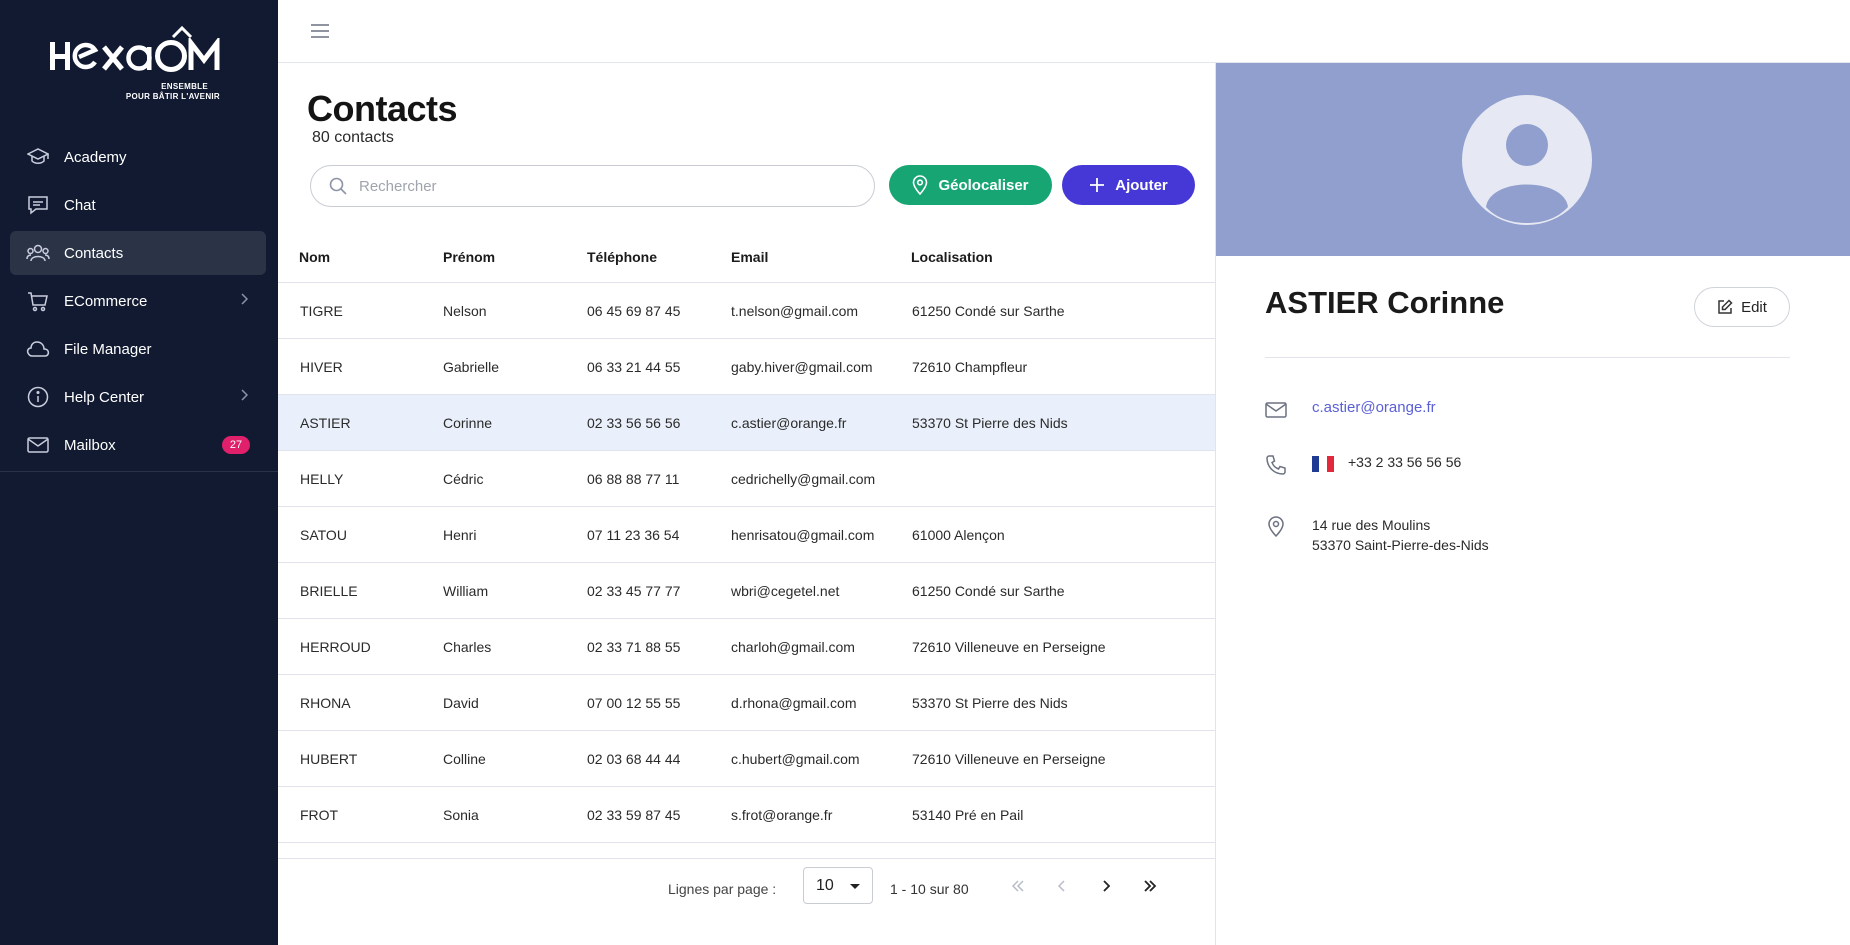 The image size is (1850, 945). Describe the element at coordinates (138, 445) in the screenshot. I see `sidebar-item-mailbox: Mailbox 27` at that location.